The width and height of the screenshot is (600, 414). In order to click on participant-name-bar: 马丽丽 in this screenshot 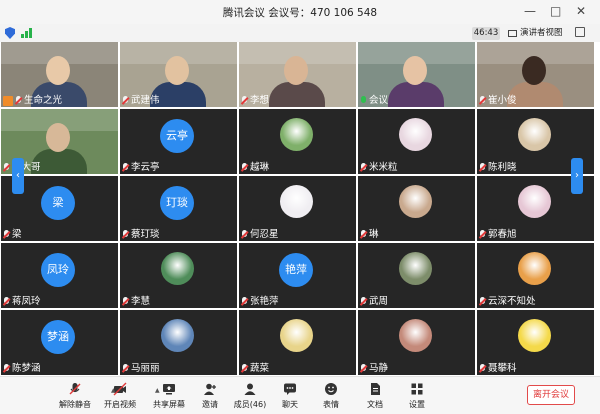, I will do `click(141, 368)`.